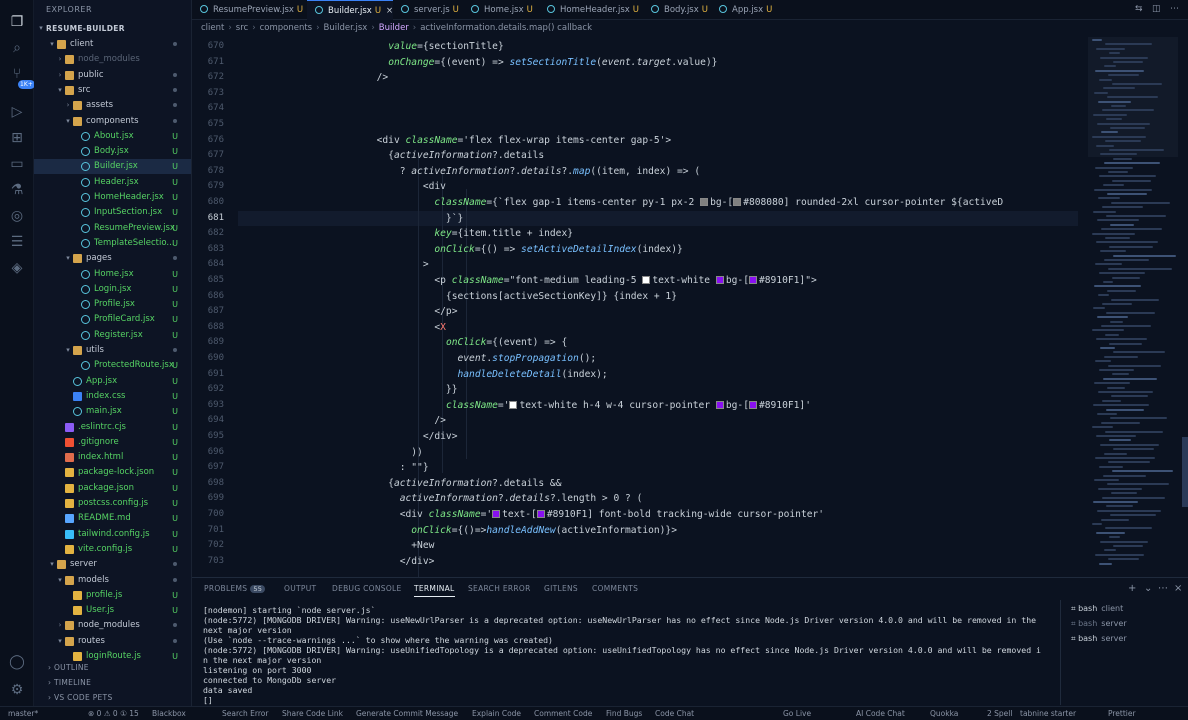 Image resolution: width=1188 pixels, height=720 pixels. Describe the element at coordinates (23, 713) in the screenshot. I see `status-item: master*` at that location.